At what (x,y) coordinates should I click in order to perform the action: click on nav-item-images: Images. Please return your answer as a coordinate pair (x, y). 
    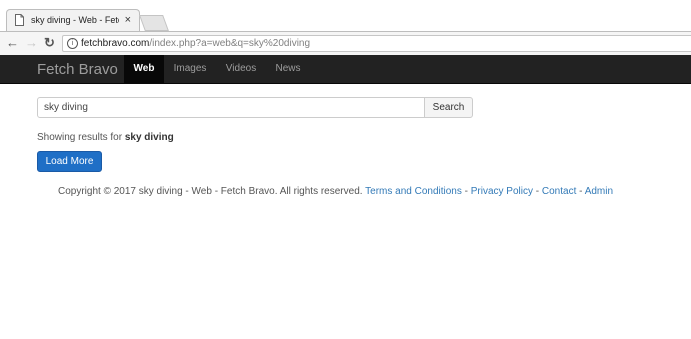
    Looking at the image, I should click on (190, 69).